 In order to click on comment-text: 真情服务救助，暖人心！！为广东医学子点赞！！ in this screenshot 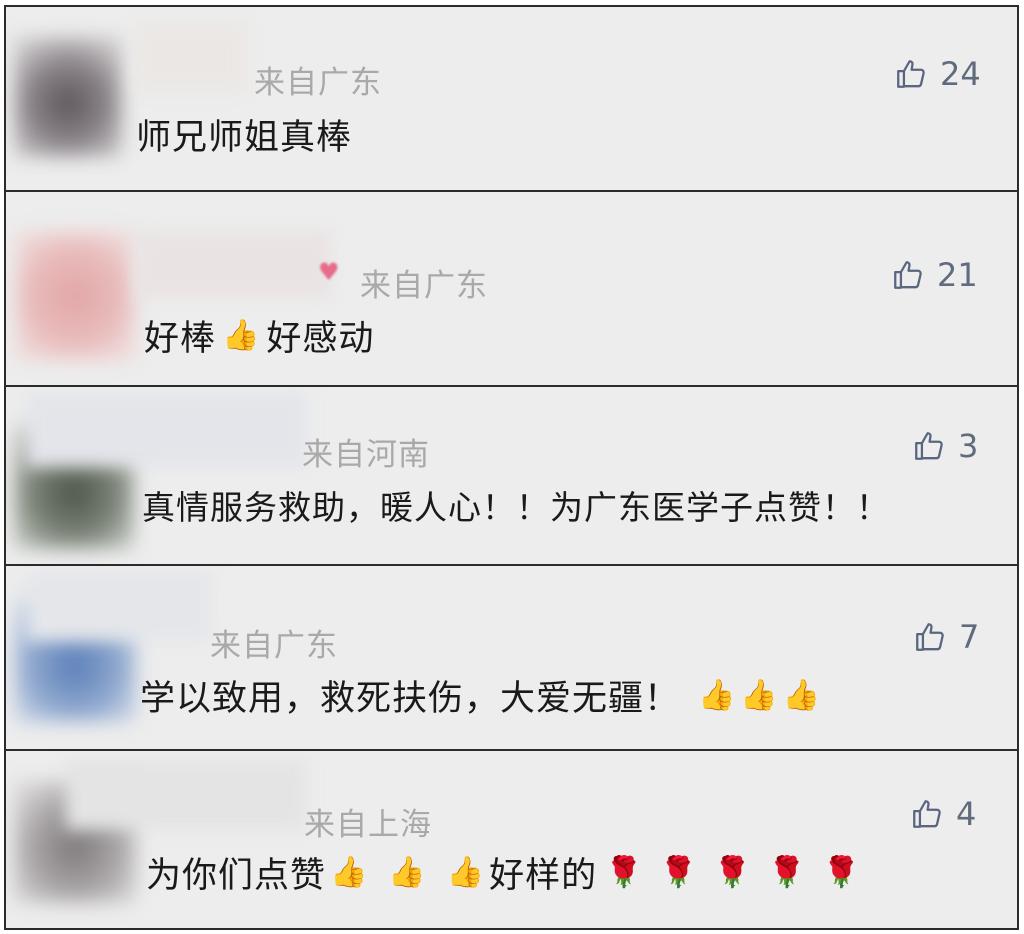, I will do `click(516, 507)`.